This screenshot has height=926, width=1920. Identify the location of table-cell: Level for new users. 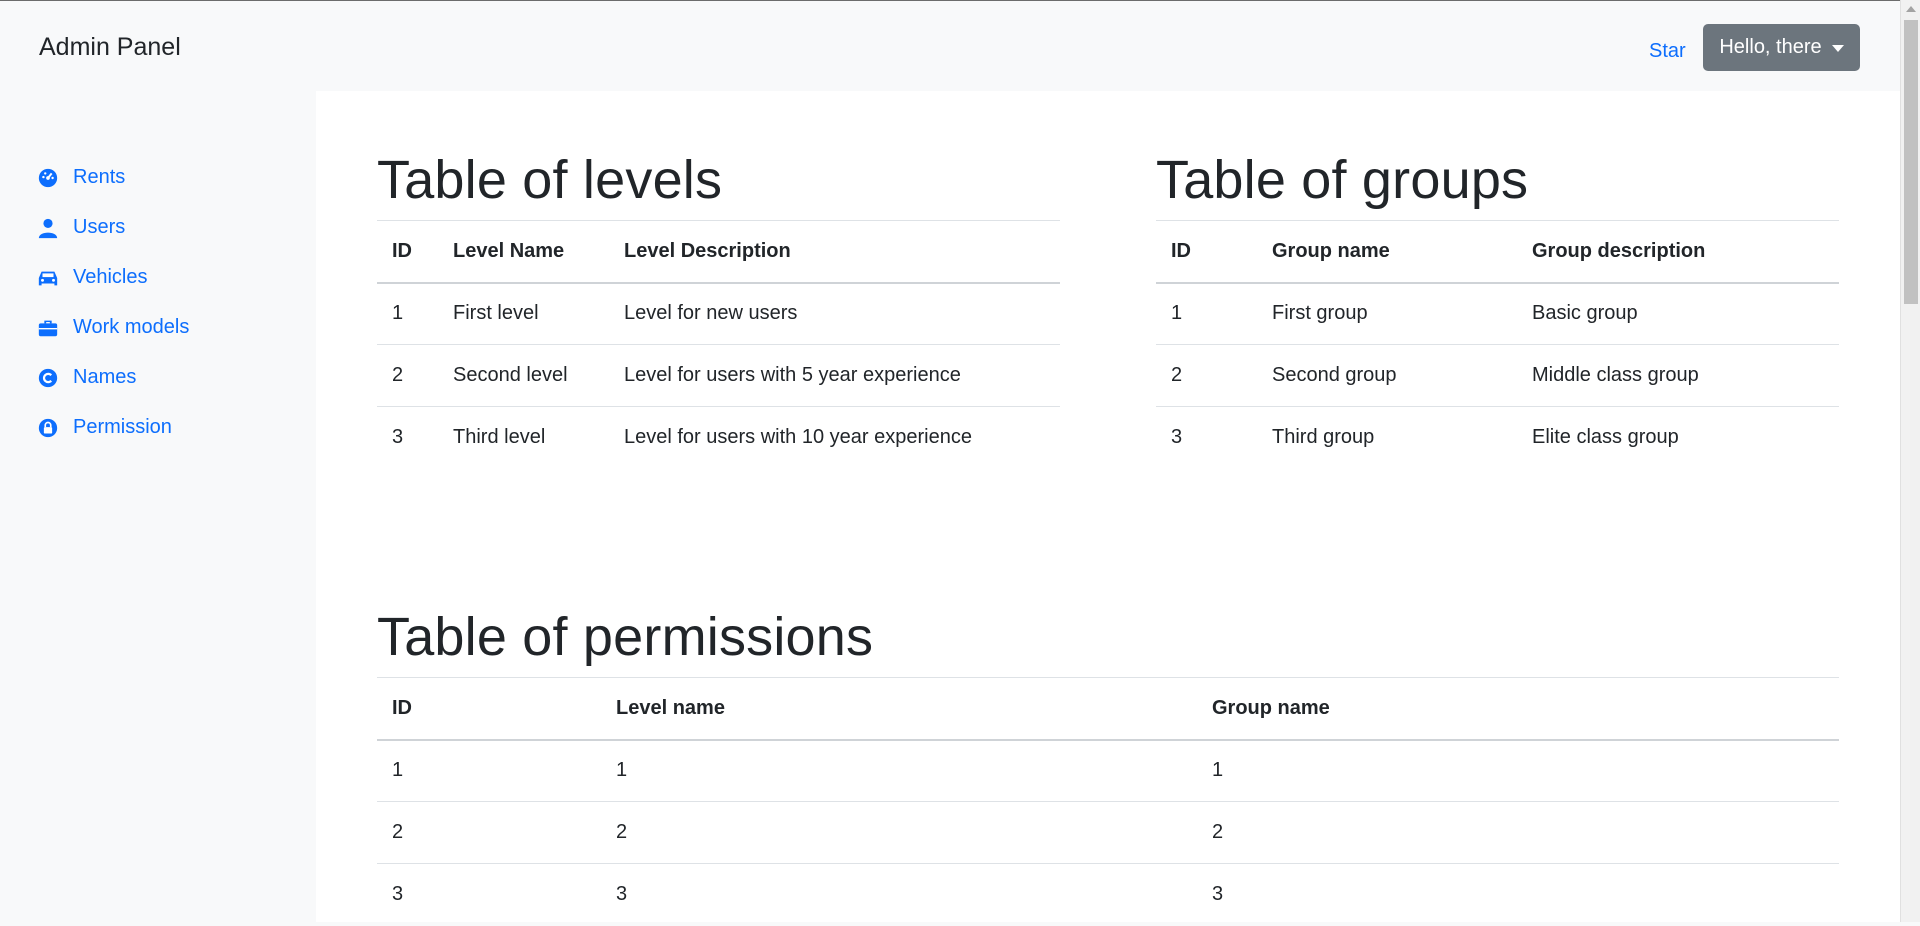
(834, 313).